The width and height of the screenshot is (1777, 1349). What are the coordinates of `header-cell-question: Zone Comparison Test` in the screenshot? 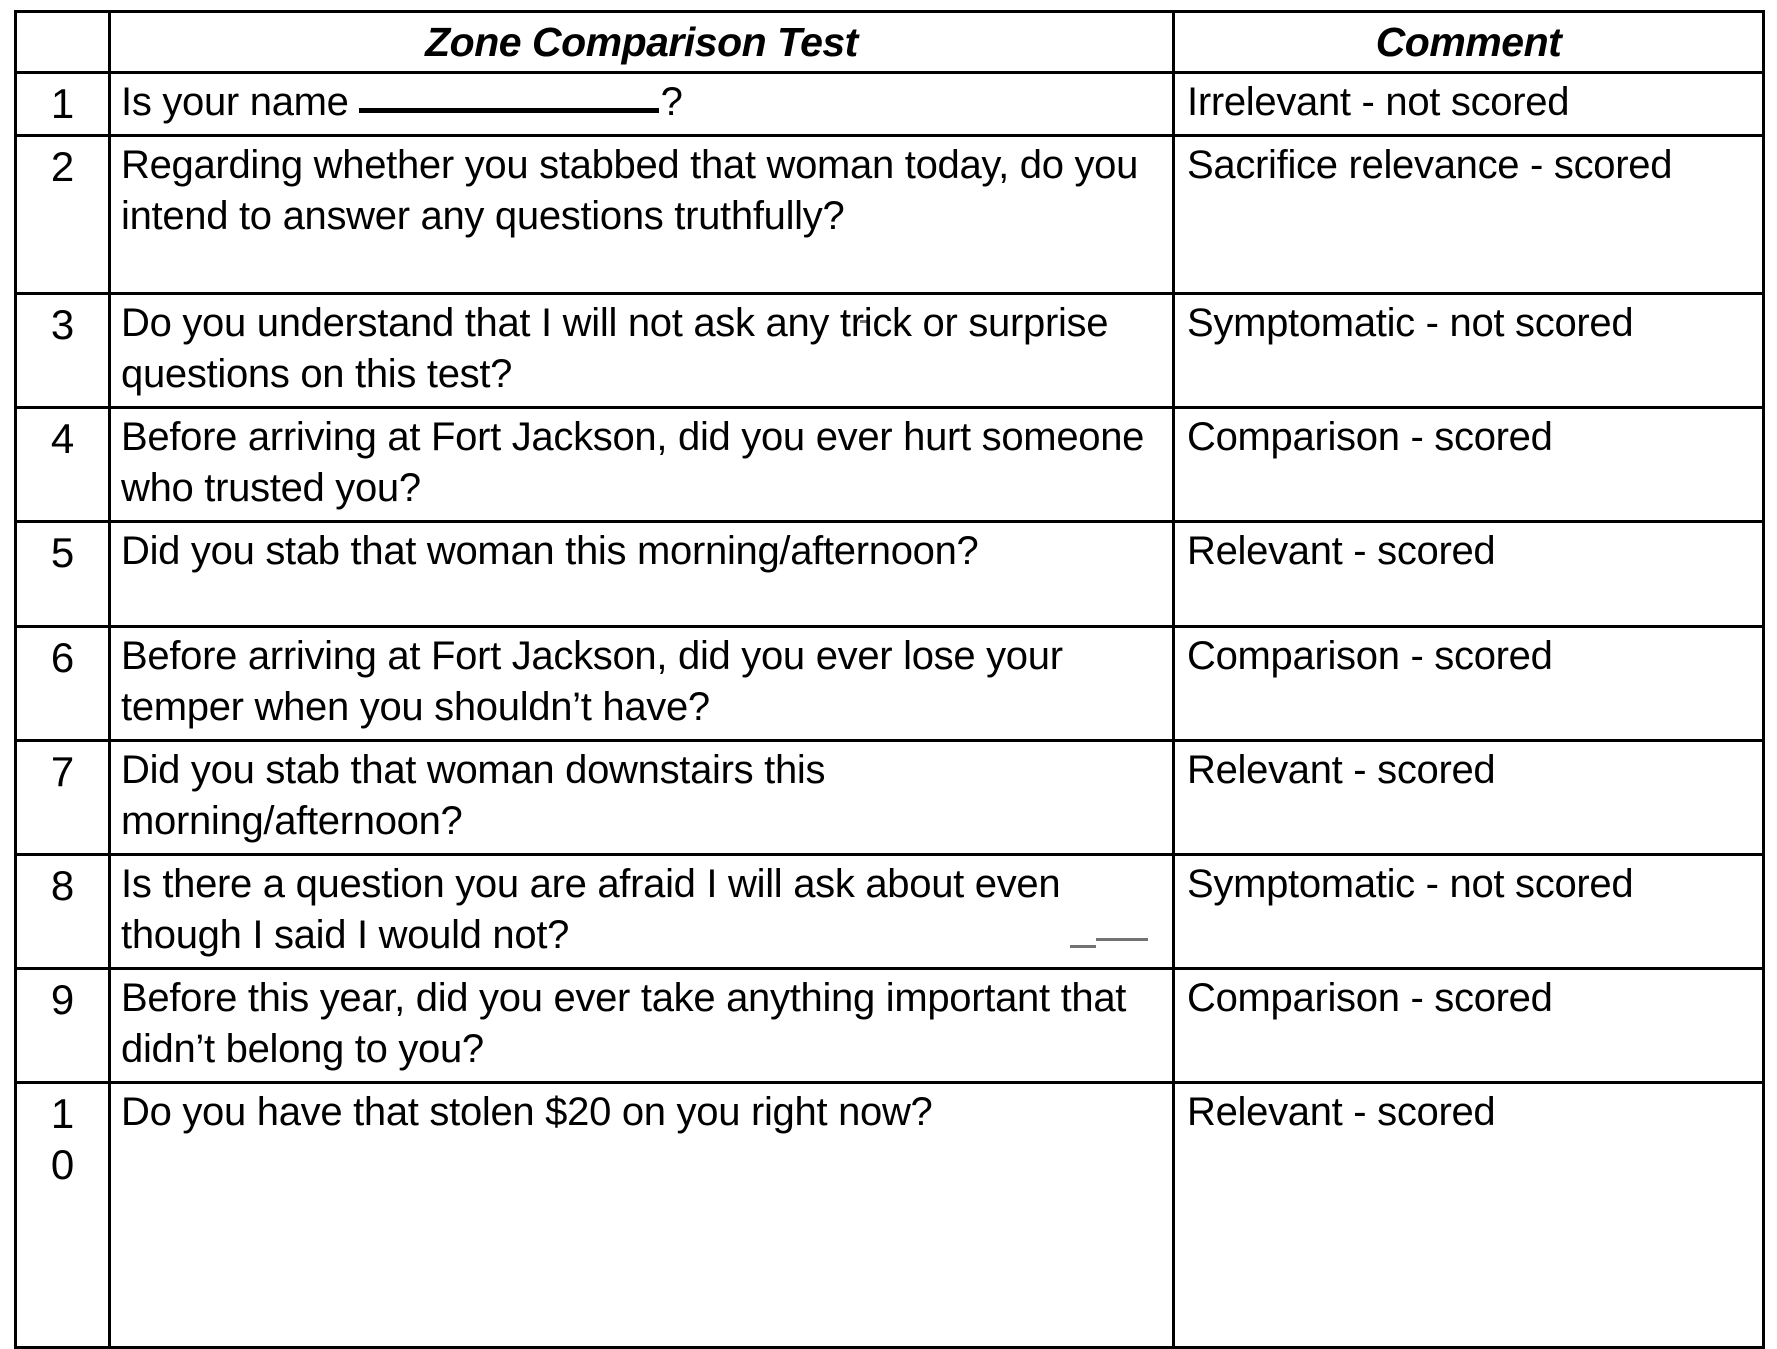 It's located at (641, 42).